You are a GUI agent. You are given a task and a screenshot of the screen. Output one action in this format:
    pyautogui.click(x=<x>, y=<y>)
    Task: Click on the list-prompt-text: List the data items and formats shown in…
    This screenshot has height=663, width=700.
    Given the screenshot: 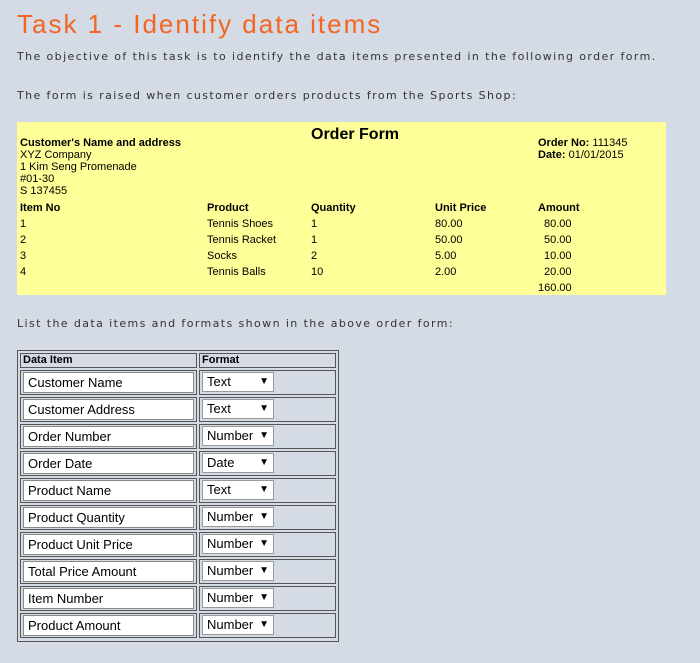 What is the action you would take?
    pyautogui.click(x=235, y=323)
    